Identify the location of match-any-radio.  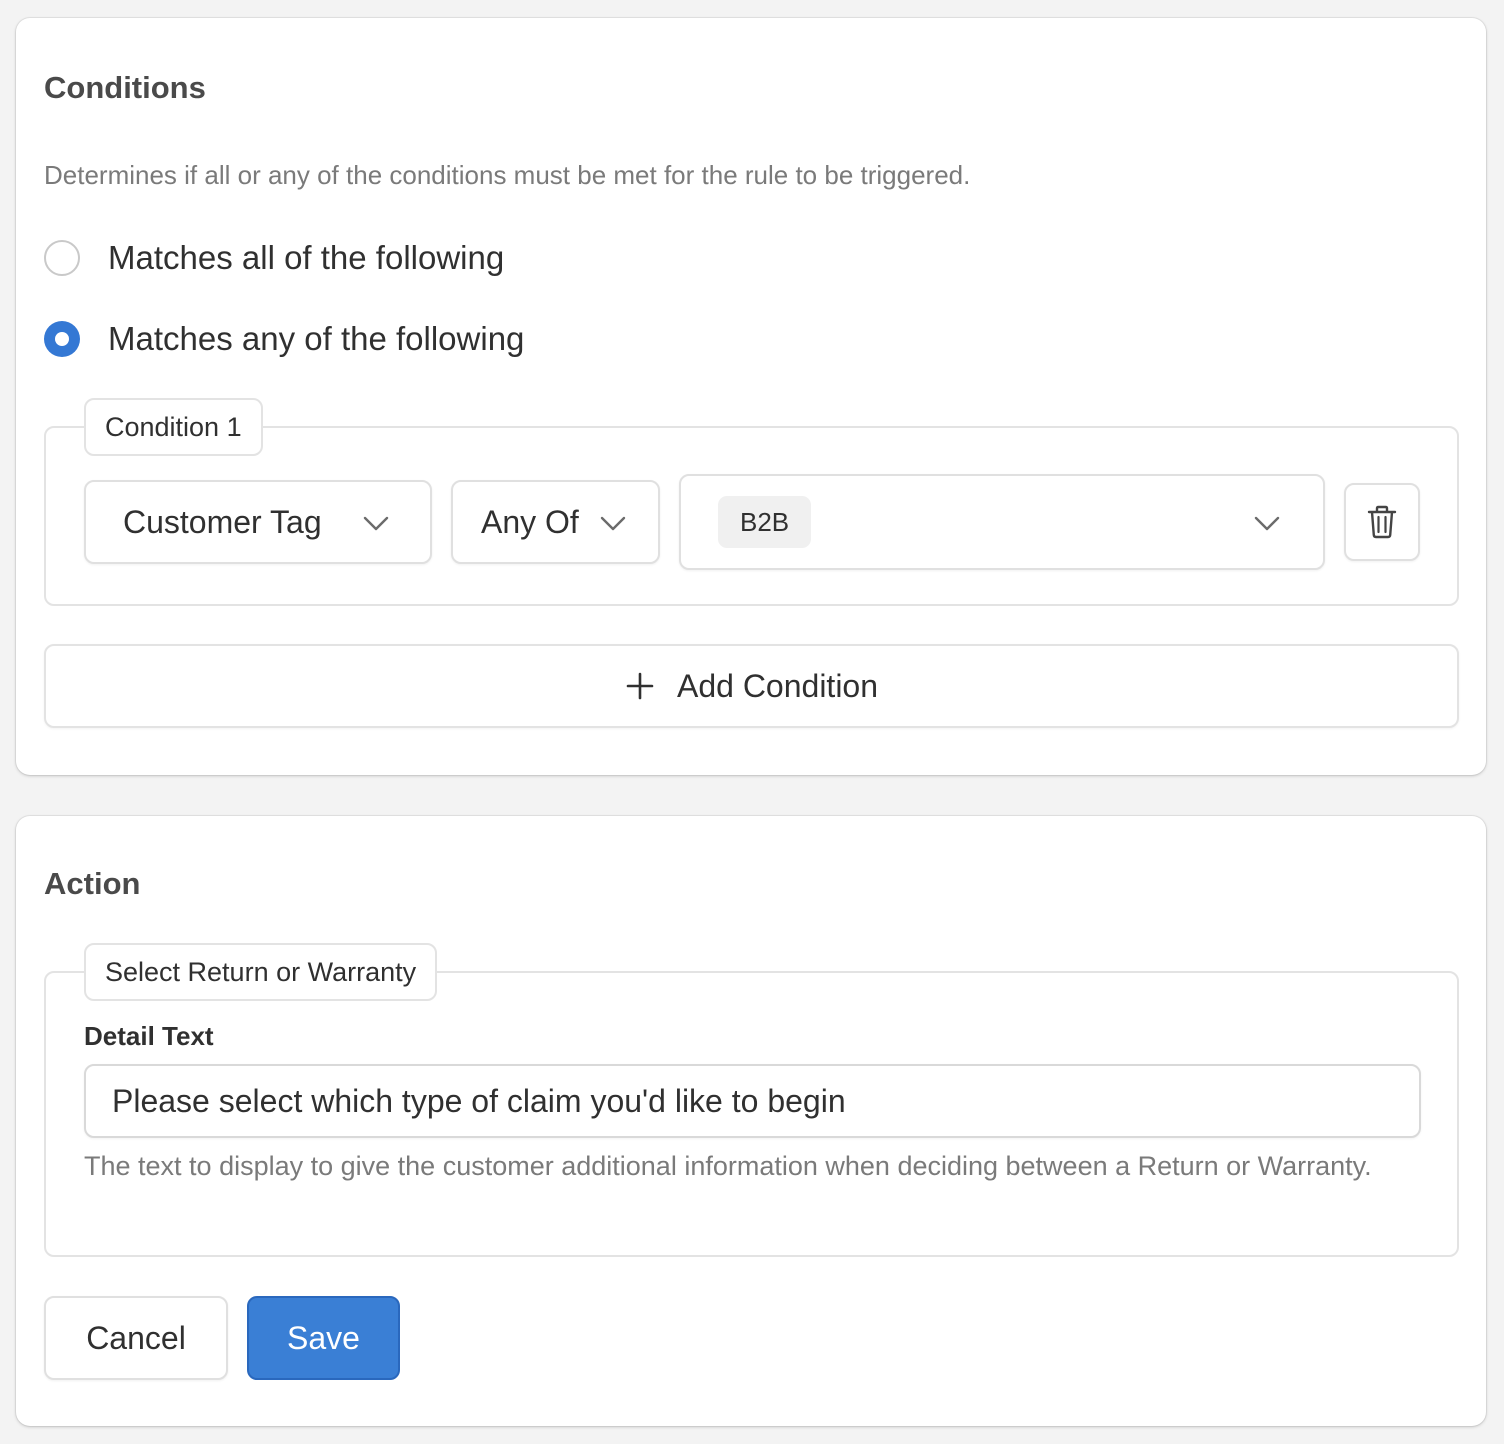
(62, 339).